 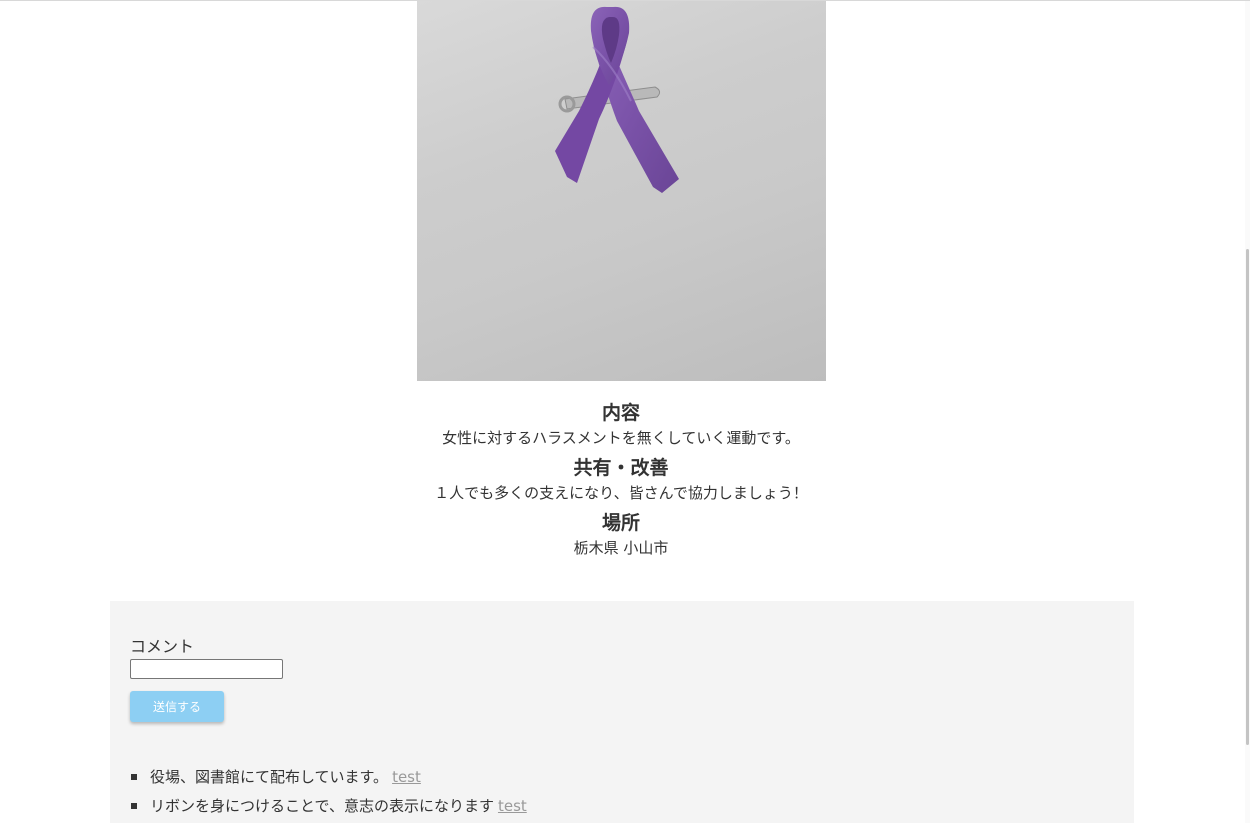 I want to click on heading-content: 内容, so click(x=620, y=413).